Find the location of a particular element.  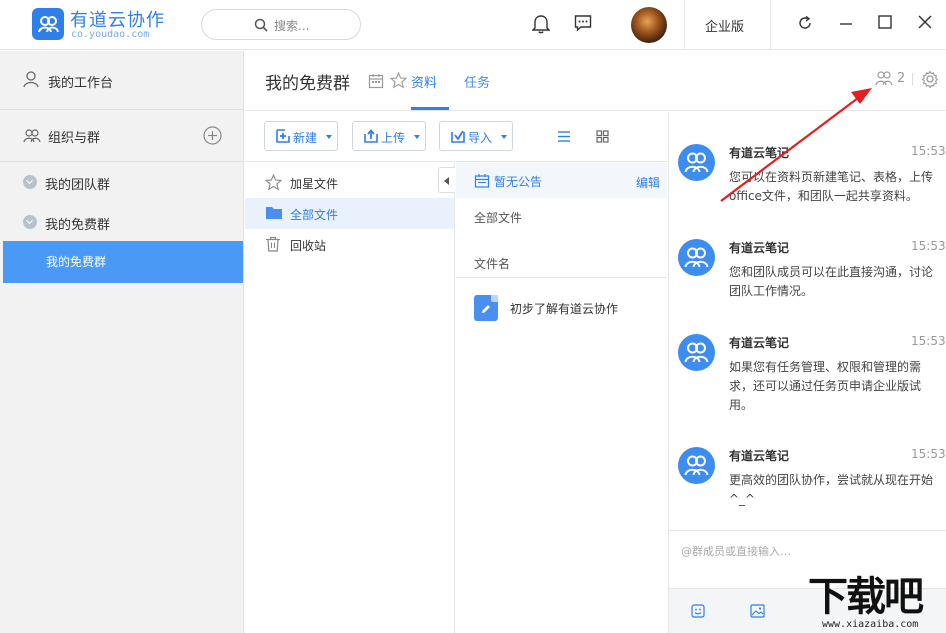

import-button: 导入 is located at coordinates (476, 136).